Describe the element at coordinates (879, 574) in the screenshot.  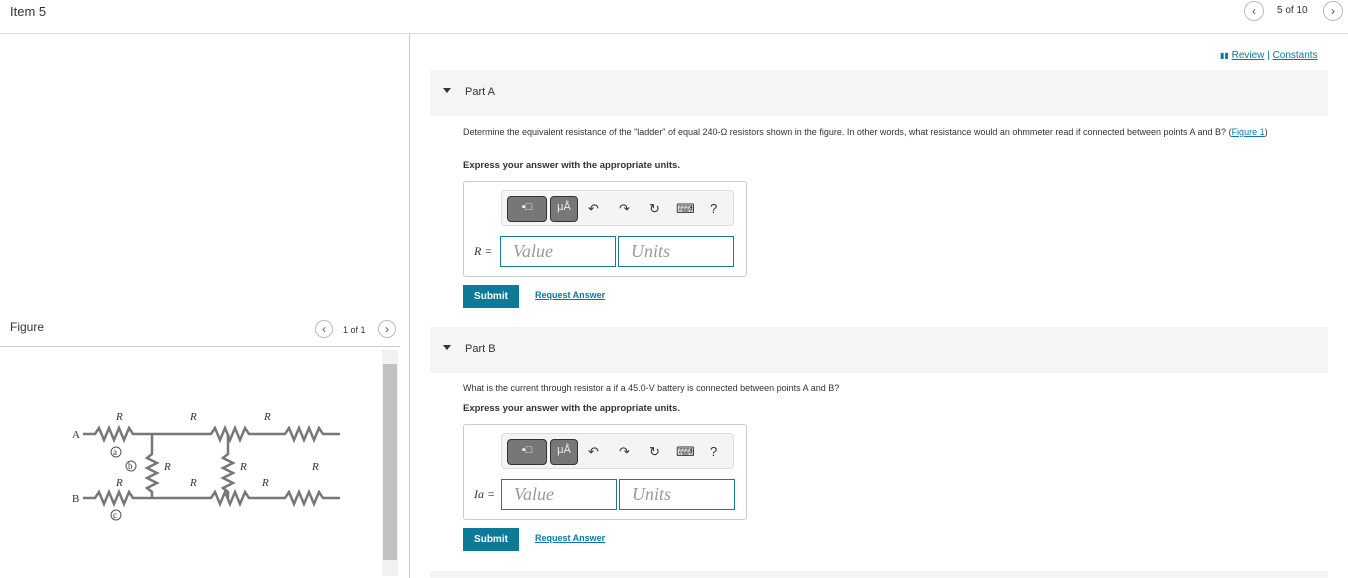
I see `next-part-header` at that location.